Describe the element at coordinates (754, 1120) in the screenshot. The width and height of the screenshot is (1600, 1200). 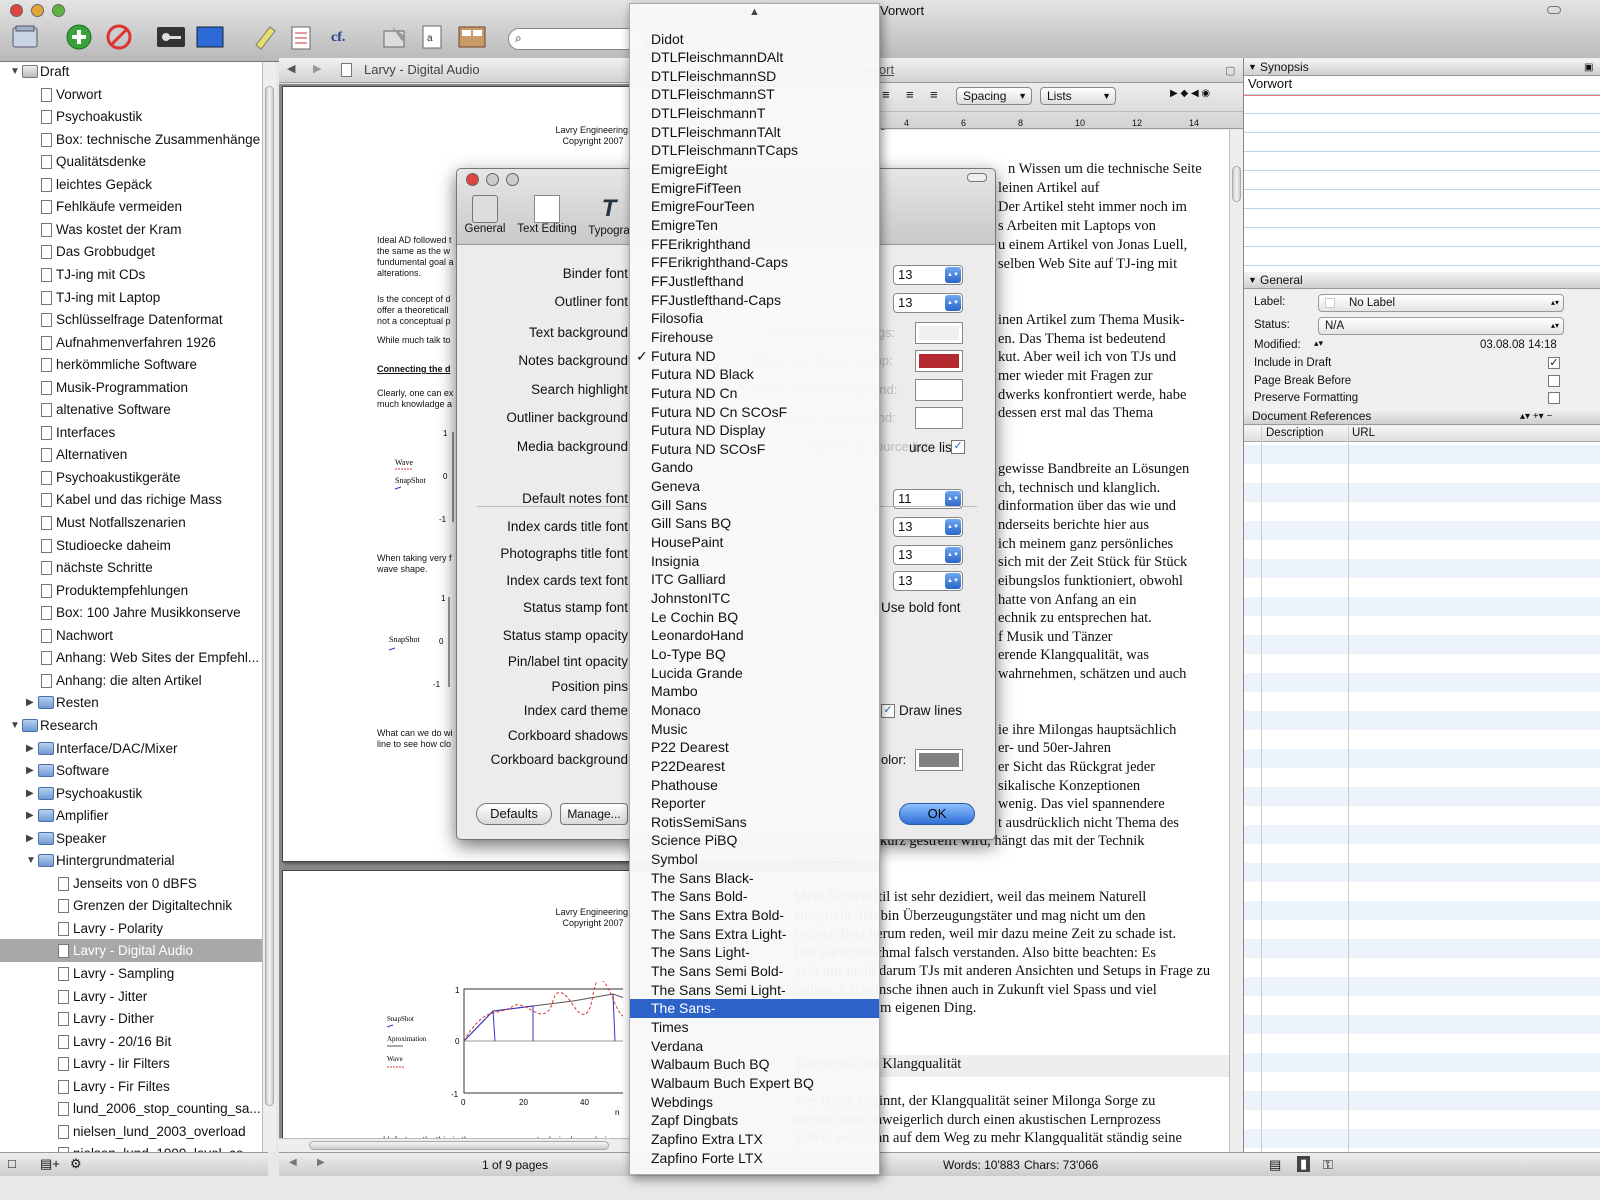
I see `font-menu-item: Zapf Dingbats` at that location.